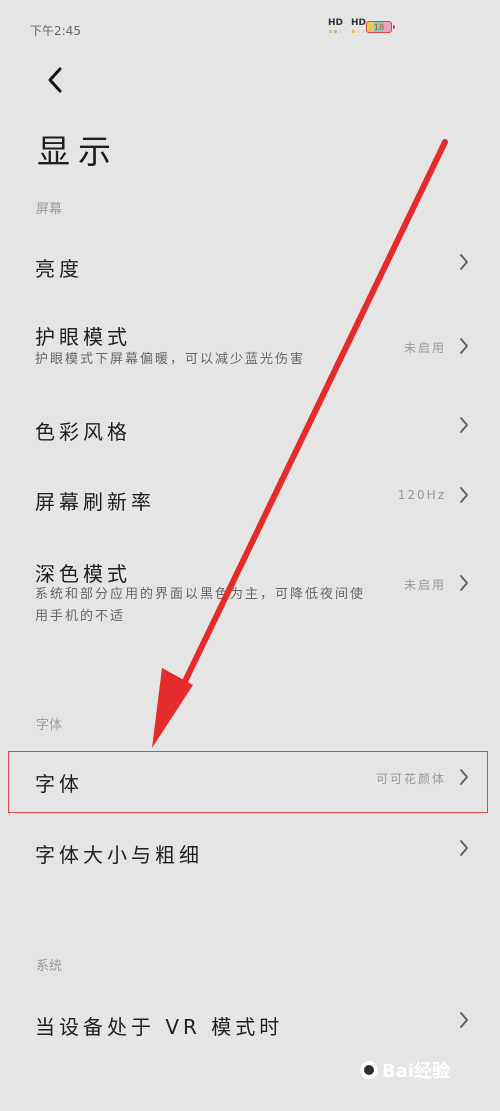  I want to click on setting-title: 护眼模式, so click(83, 337).